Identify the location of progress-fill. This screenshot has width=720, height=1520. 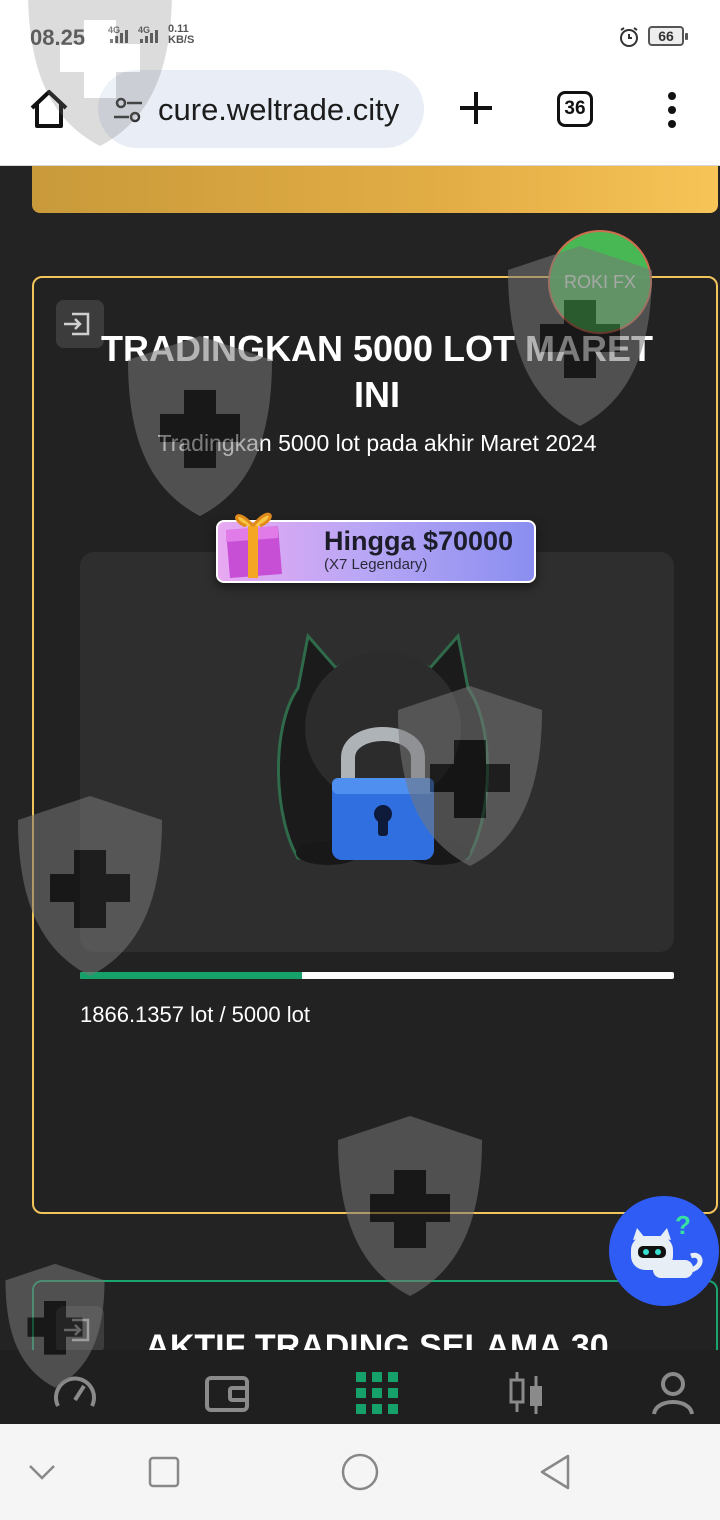
(191, 975).